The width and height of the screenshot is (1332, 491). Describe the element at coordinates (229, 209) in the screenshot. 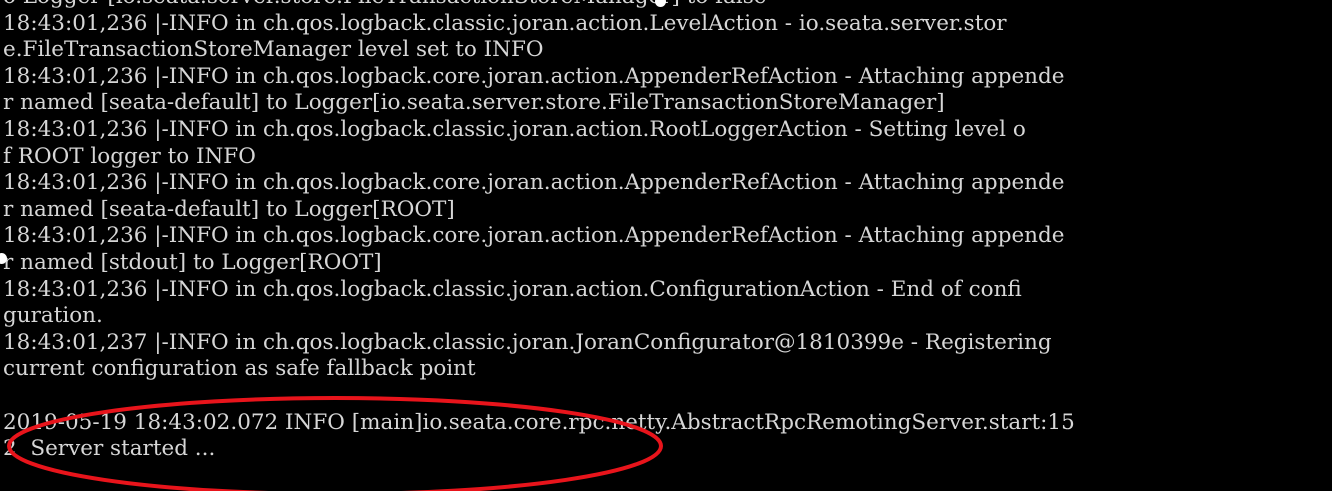

I see `console-line: r named [seata-default] to Logger[ROOT]` at that location.